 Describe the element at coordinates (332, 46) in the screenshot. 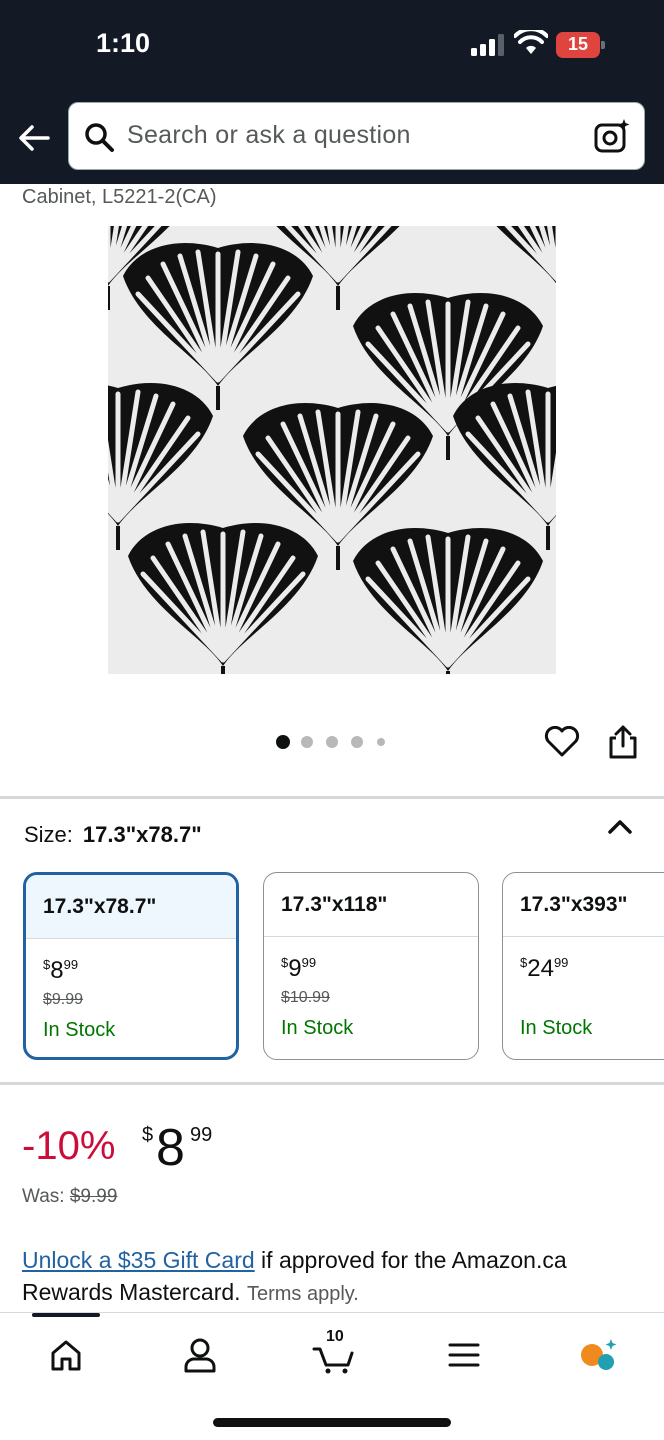

I see `status-bar: 1:10 15` at that location.